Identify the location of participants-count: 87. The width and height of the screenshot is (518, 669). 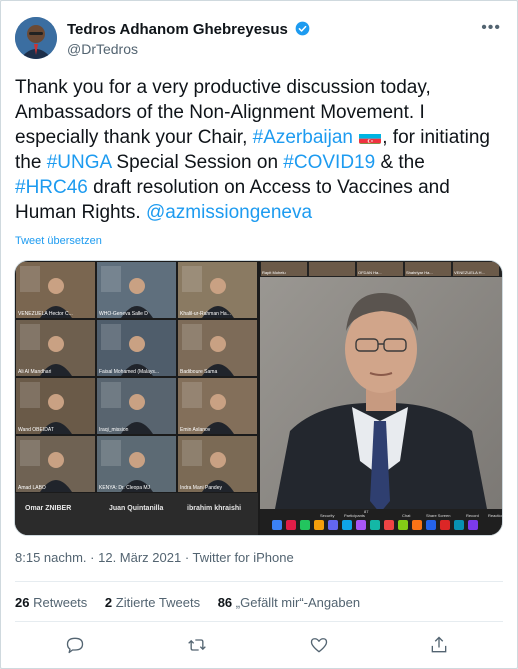
(366, 511).